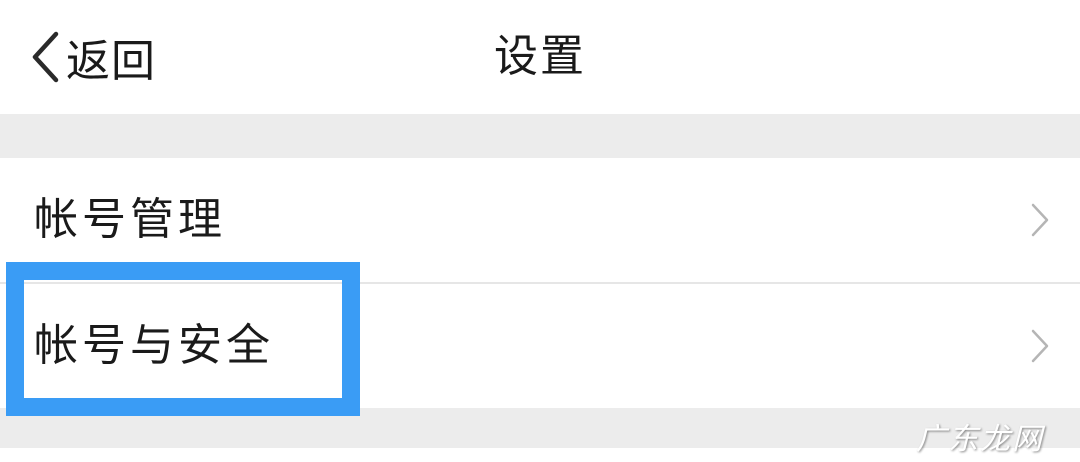 Image resolution: width=1080 pixels, height=462 pixels. What do you see at coordinates (980, 439) in the screenshot?
I see `watermark: 广东龙网` at bounding box center [980, 439].